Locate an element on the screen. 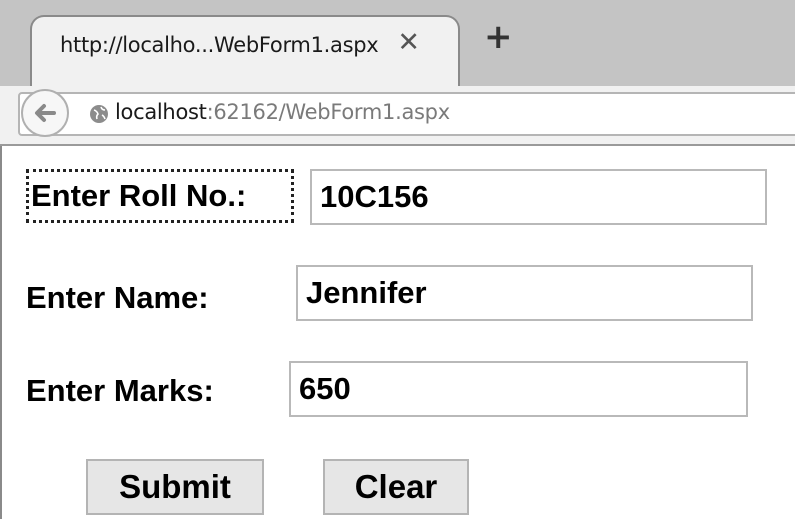 This screenshot has height=519, width=795. name-input: Jennifer is located at coordinates (524, 293).